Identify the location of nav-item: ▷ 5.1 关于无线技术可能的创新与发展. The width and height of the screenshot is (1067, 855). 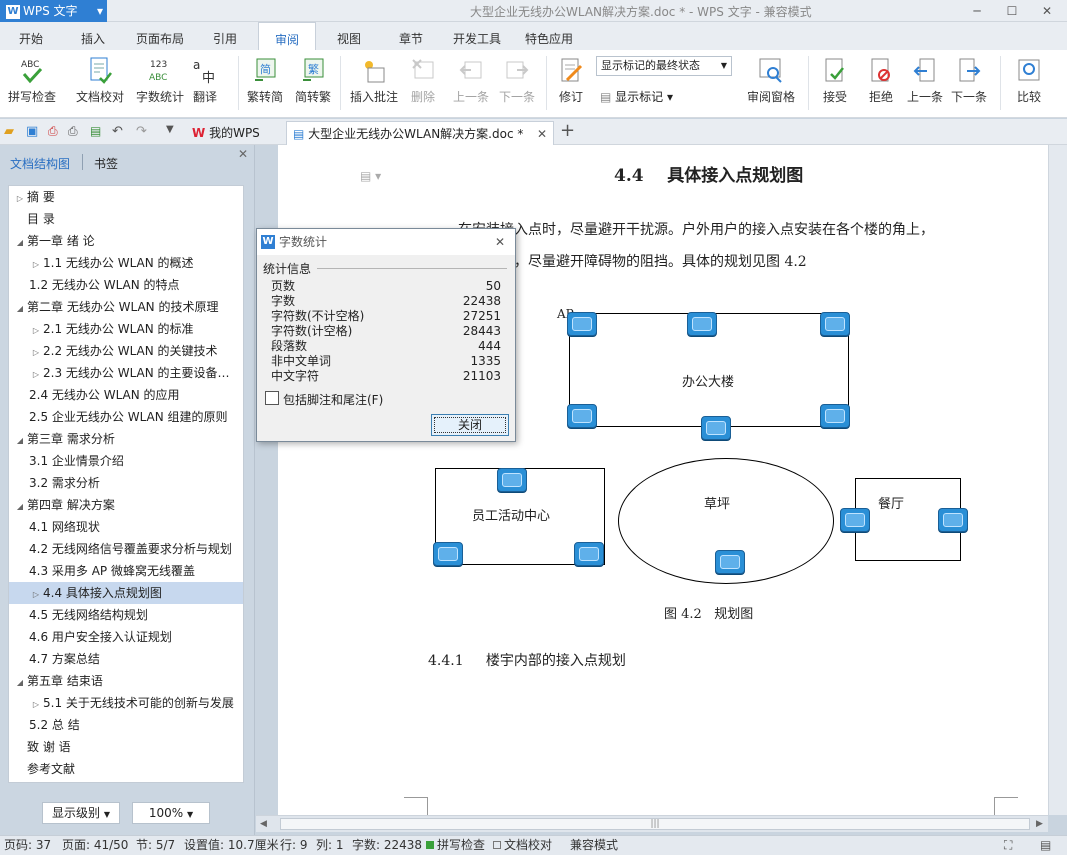
(126, 703).